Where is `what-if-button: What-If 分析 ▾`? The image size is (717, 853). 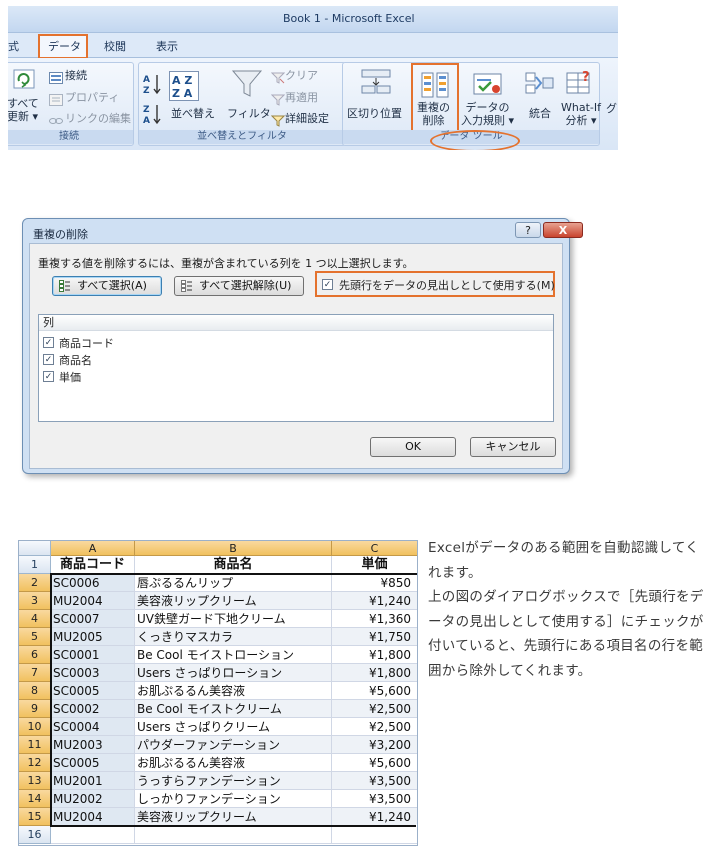 what-if-button: What-If 分析 ▾ is located at coordinates (581, 114).